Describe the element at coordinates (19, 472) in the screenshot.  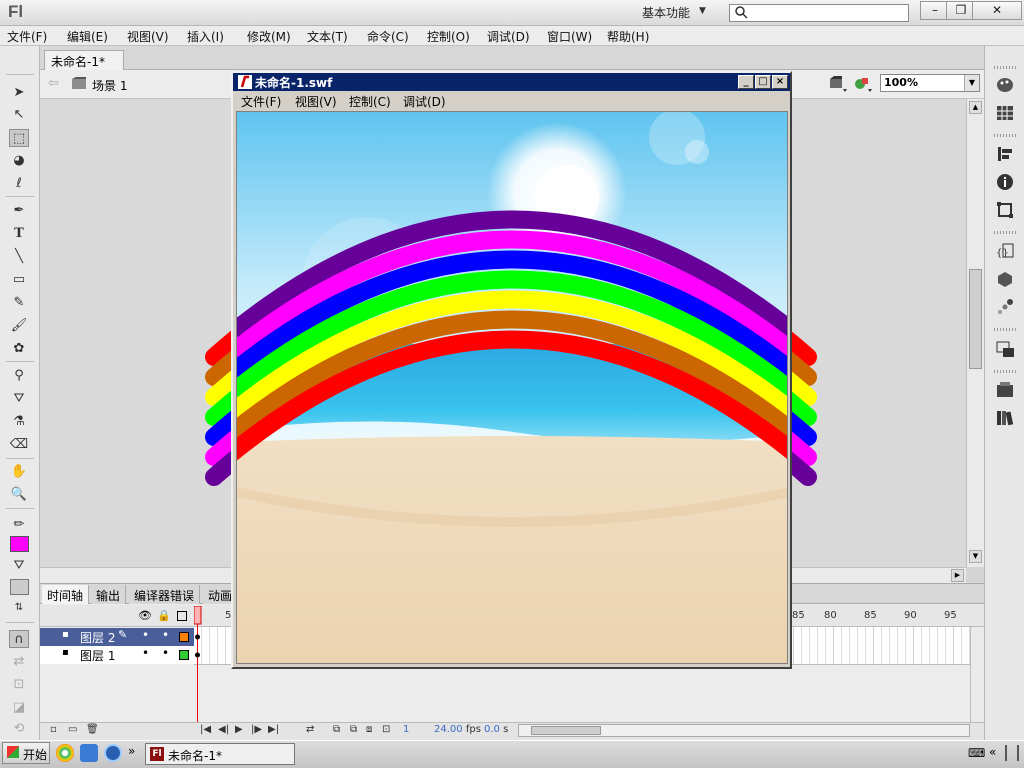
I see `hand-tool-icon: ✋` at that location.